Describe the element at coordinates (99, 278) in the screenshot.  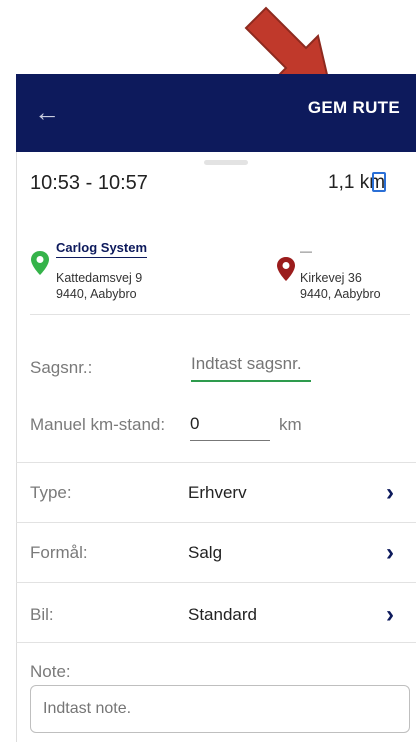
I see `start-street: Kattedamsvej 9` at that location.